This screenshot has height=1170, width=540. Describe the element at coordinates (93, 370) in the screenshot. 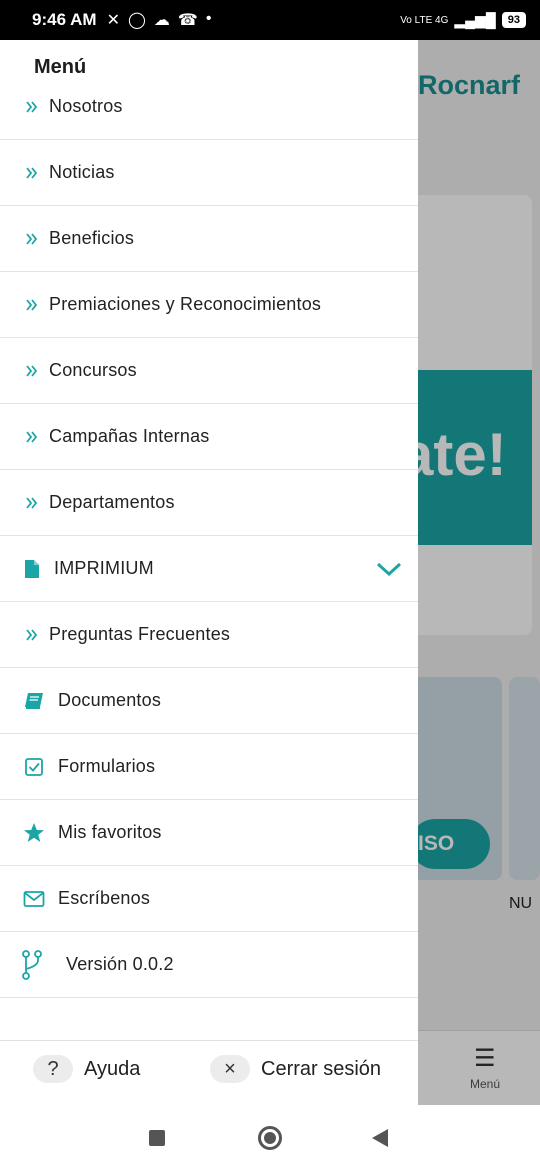

I see `menu-item-label: Concursos` at that location.